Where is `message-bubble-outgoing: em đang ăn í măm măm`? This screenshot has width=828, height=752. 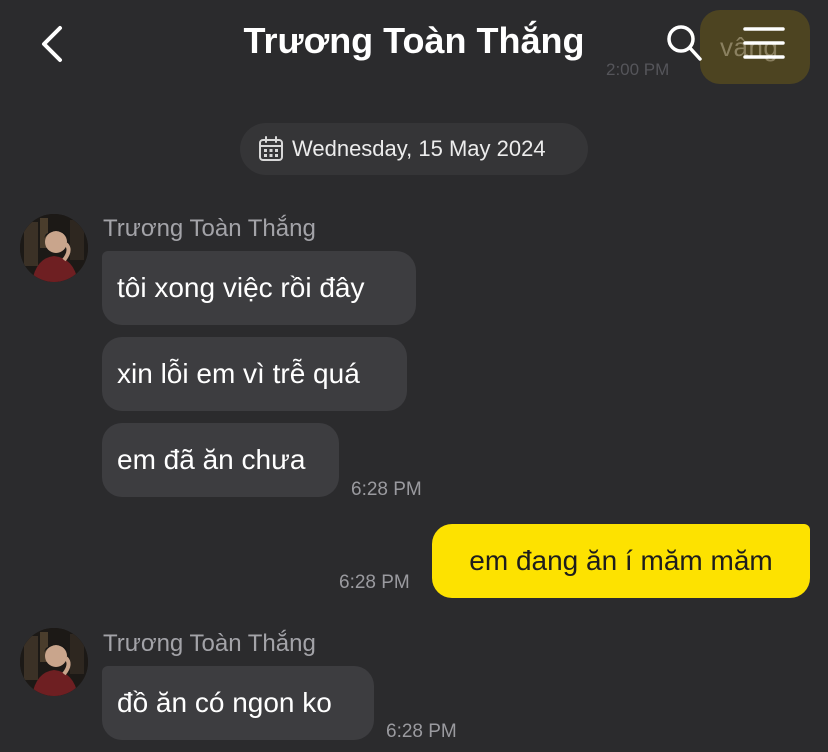 message-bubble-outgoing: em đang ăn í măm măm is located at coordinates (621, 561).